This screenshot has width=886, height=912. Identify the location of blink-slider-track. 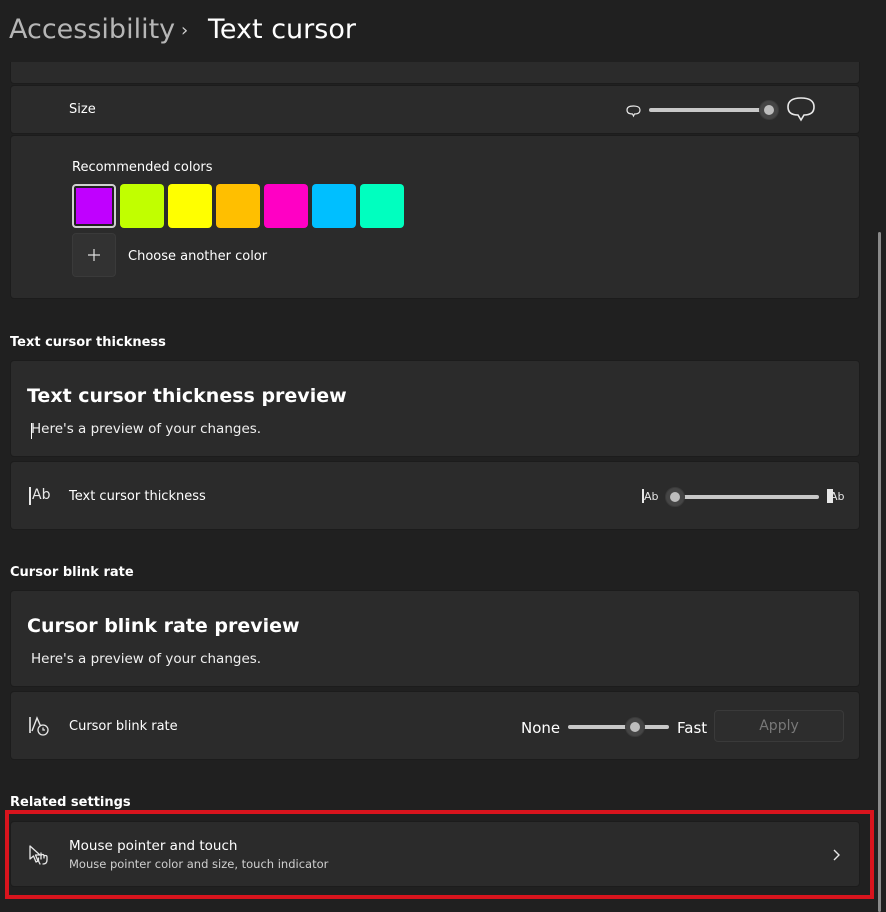
(618, 727).